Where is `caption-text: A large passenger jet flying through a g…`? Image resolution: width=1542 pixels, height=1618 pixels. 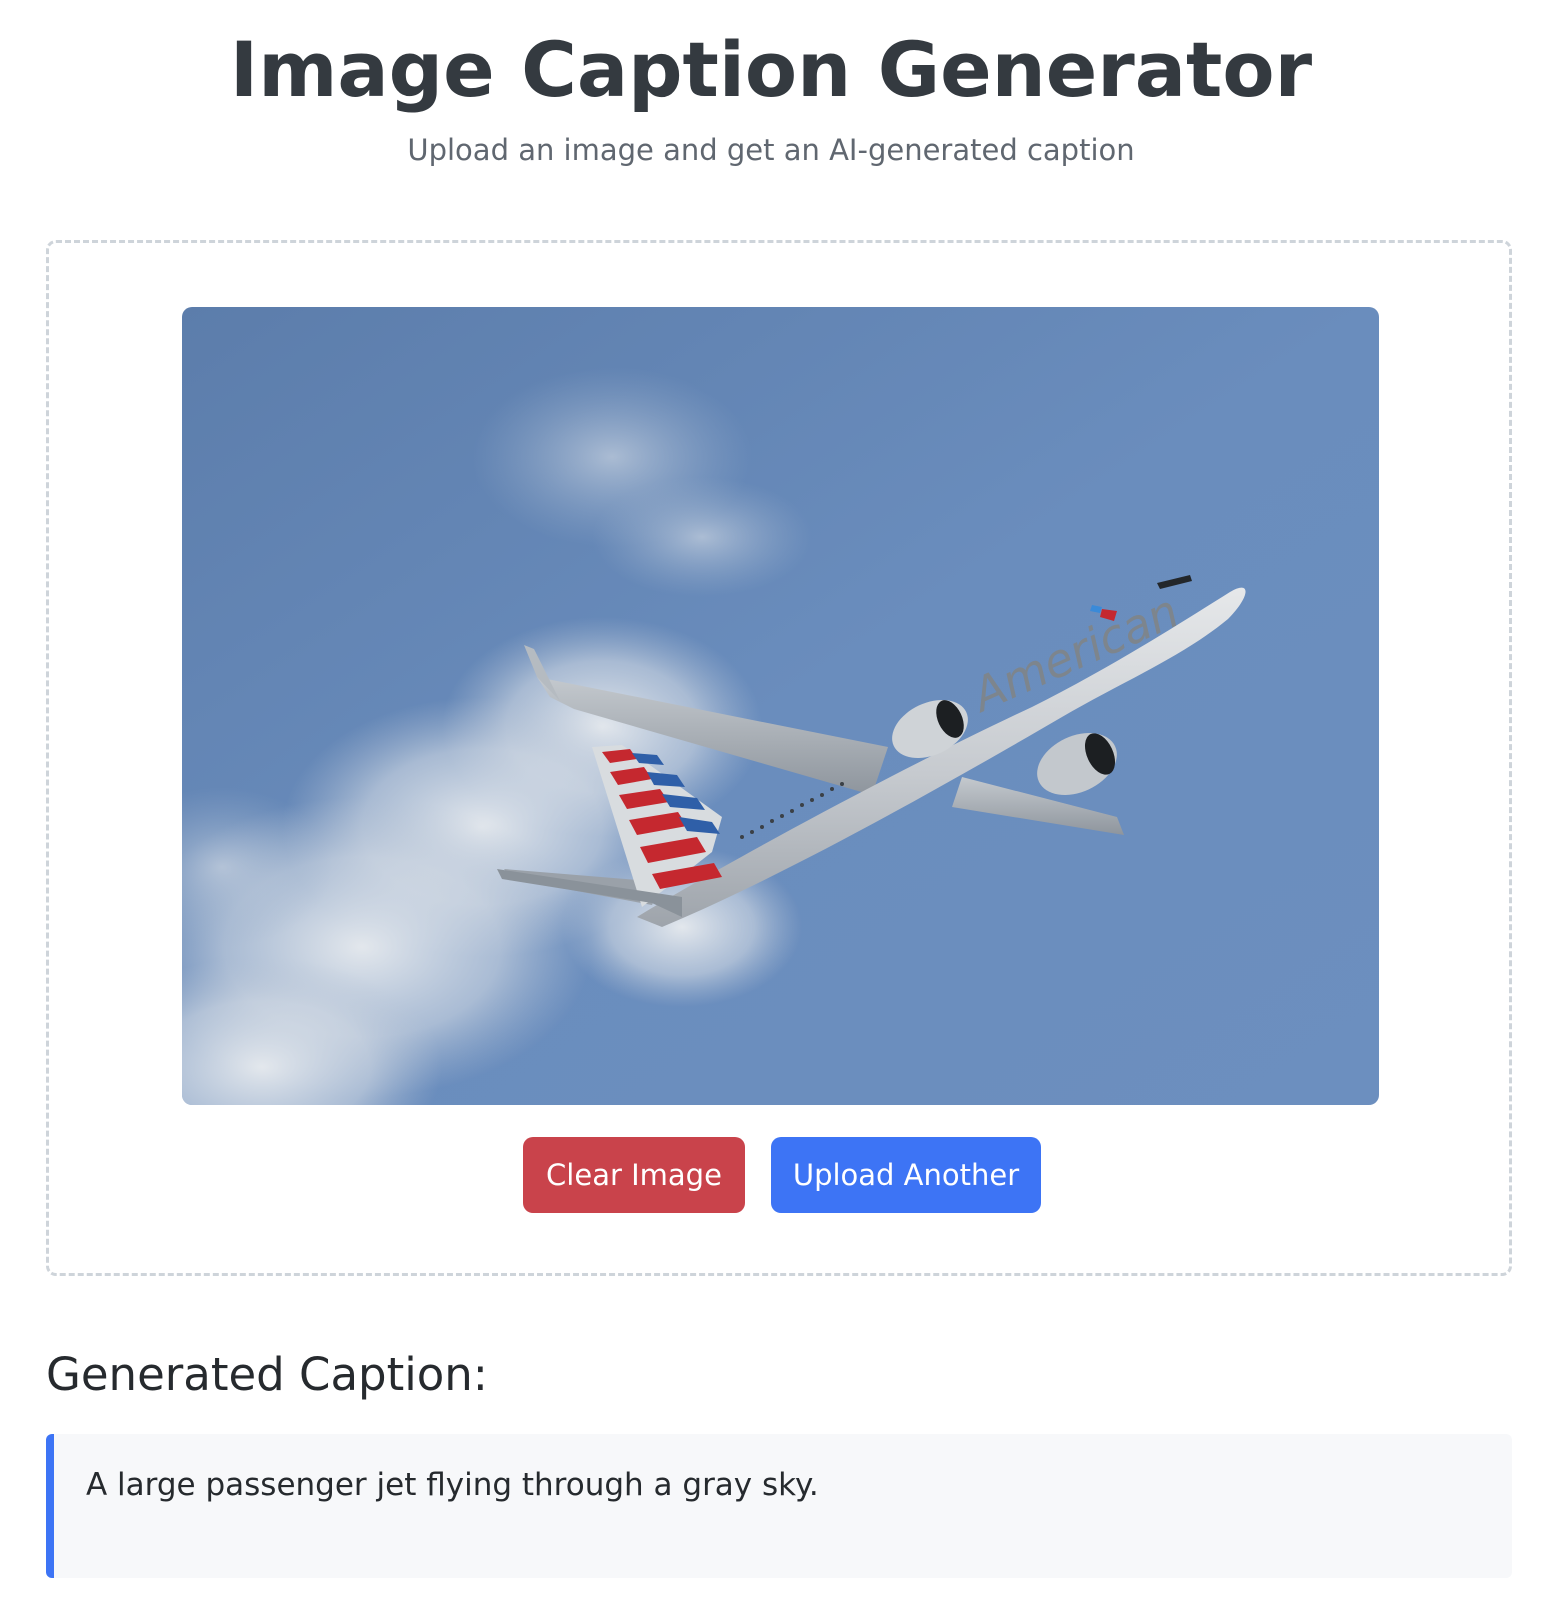
caption-text: A large passenger jet flying through a g… is located at coordinates (452, 1485).